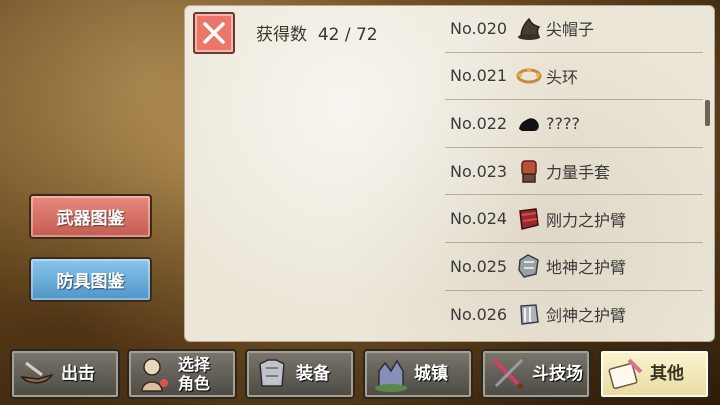  What do you see at coordinates (313, 373) in the screenshot?
I see `tab-label: 装备` at bounding box center [313, 373].